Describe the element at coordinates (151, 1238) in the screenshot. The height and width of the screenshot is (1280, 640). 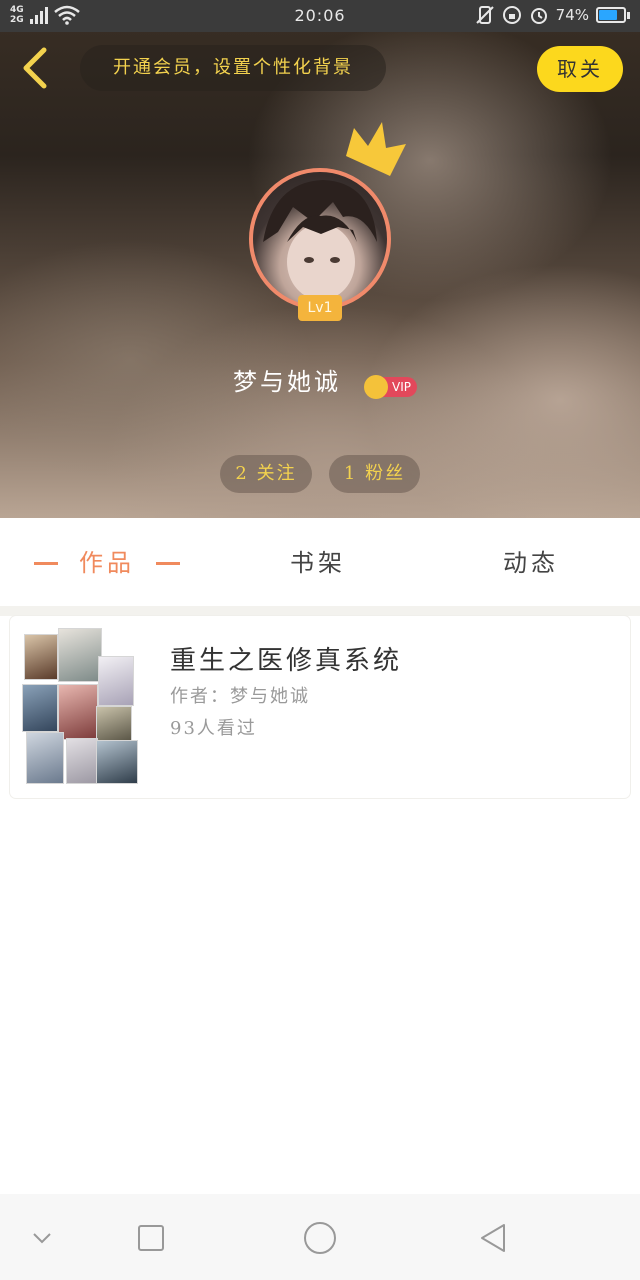
I see `square-icon` at that location.